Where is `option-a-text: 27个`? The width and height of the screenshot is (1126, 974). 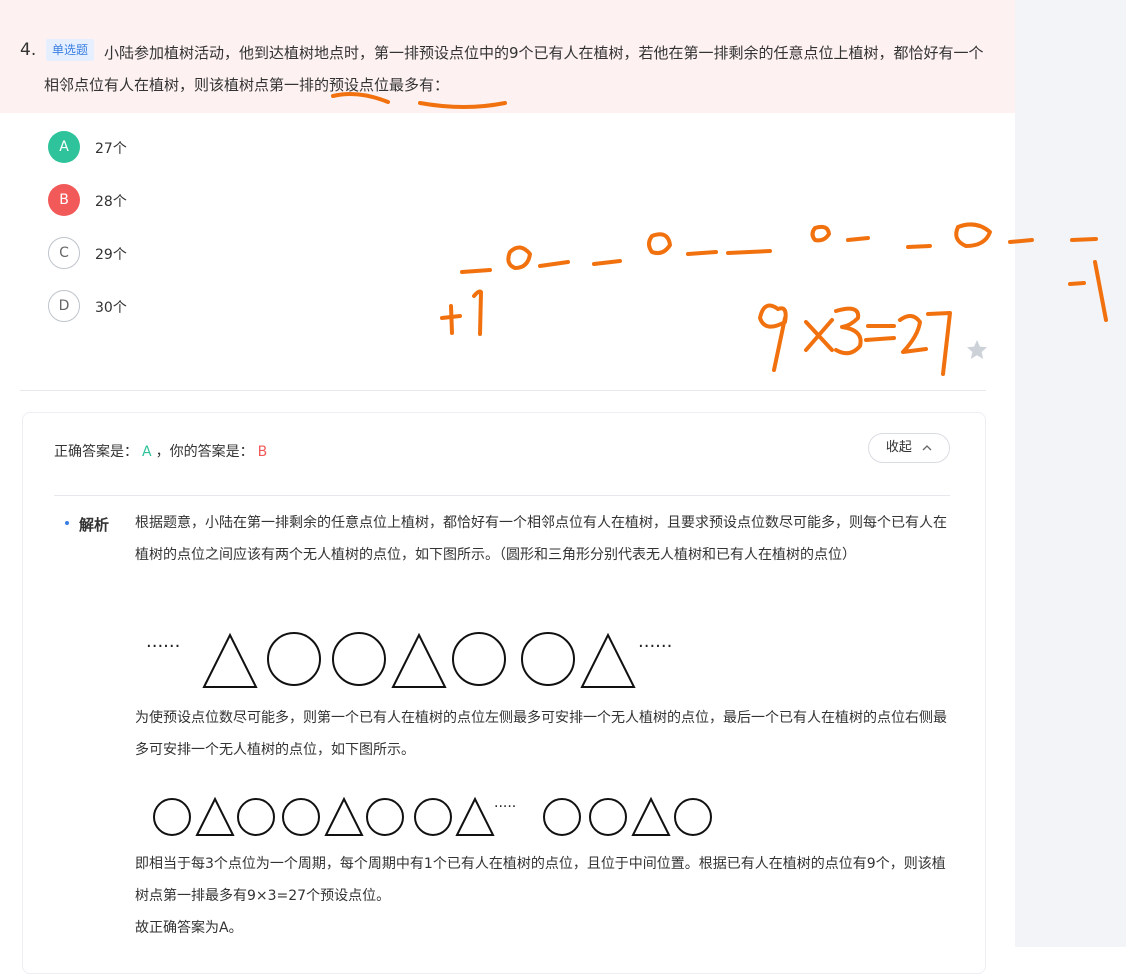
option-a-text: 27个 is located at coordinates (111, 148).